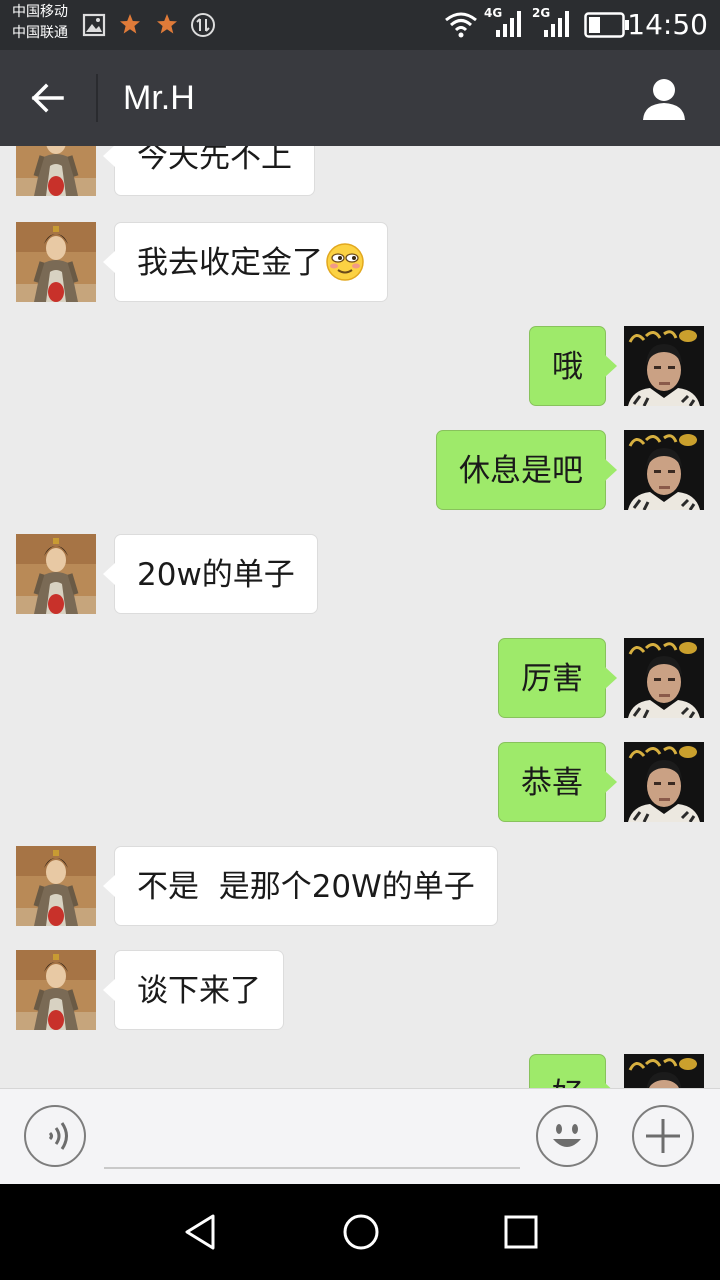  I want to click on person-icon, so click(664, 100).